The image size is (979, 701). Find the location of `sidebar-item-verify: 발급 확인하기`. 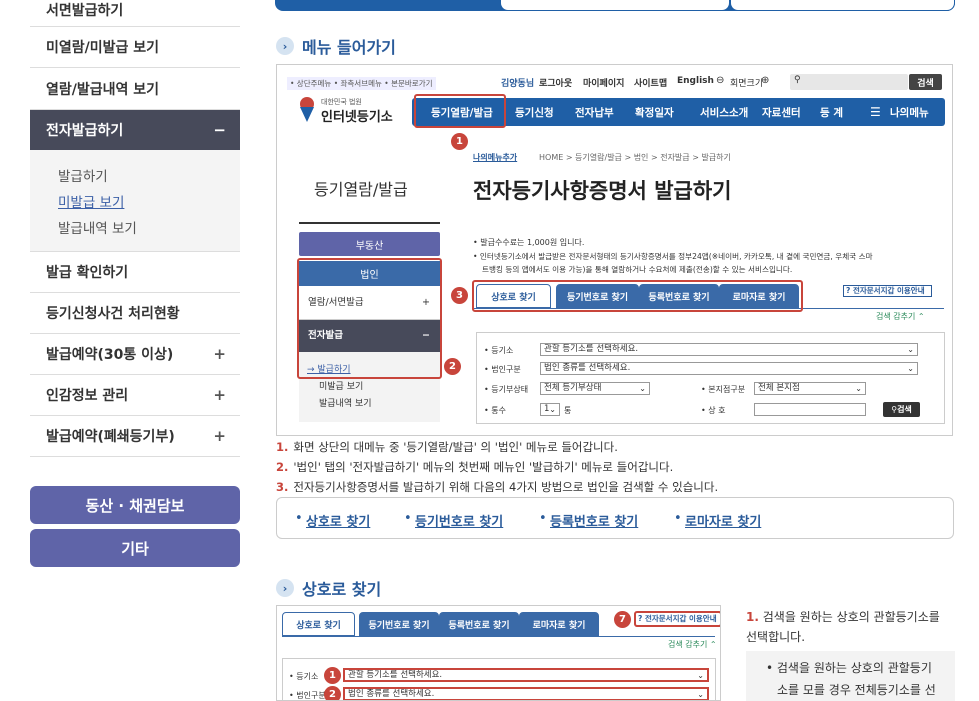

sidebar-item-verify: 발급 확인하기 is located at coordinates (135, 272).